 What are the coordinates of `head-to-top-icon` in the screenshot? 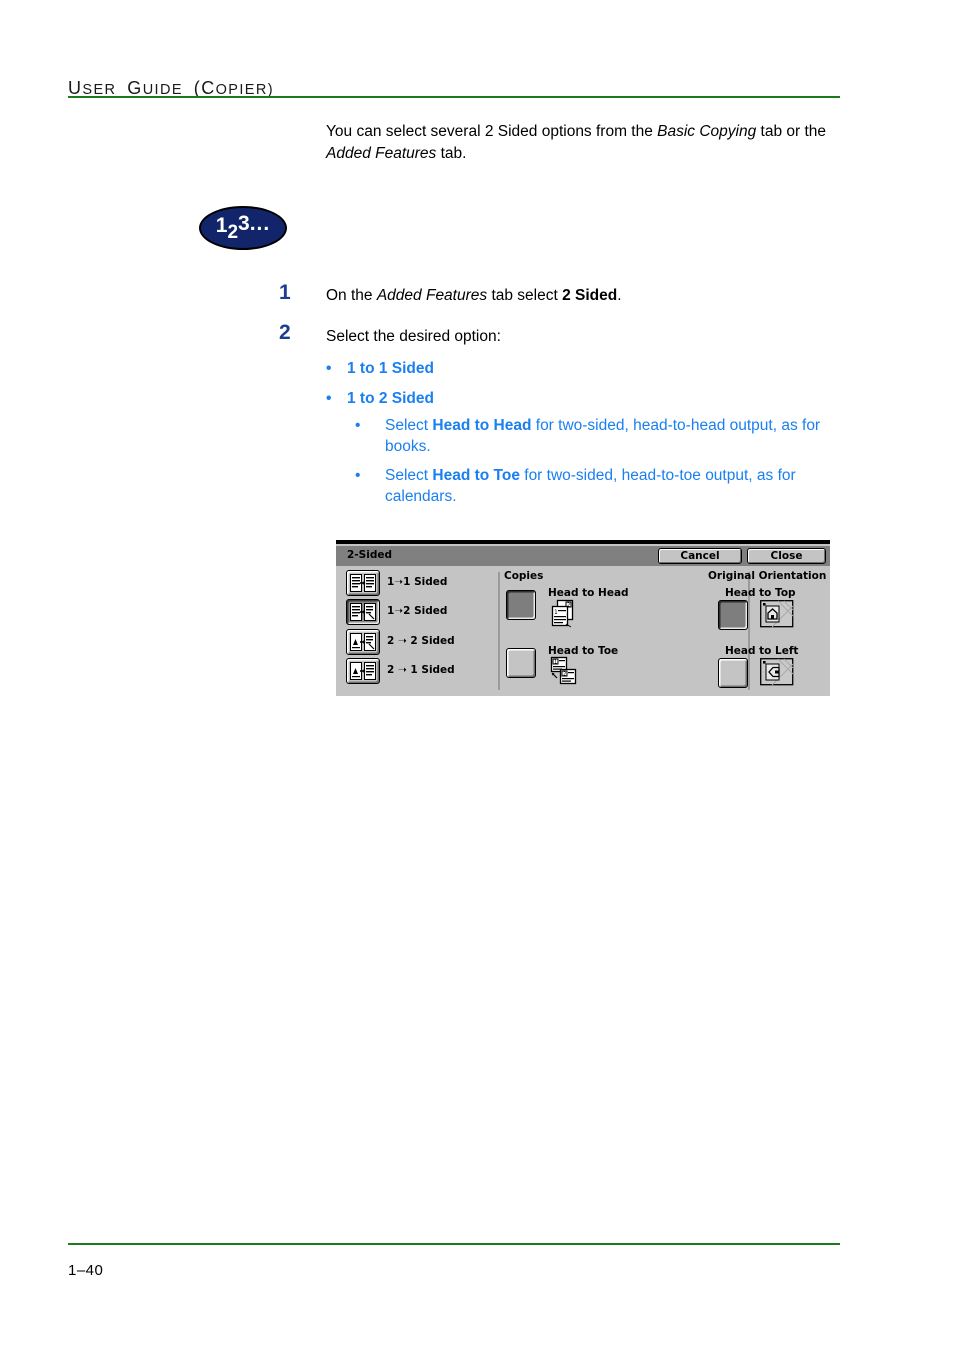 It's located at (777, 614).